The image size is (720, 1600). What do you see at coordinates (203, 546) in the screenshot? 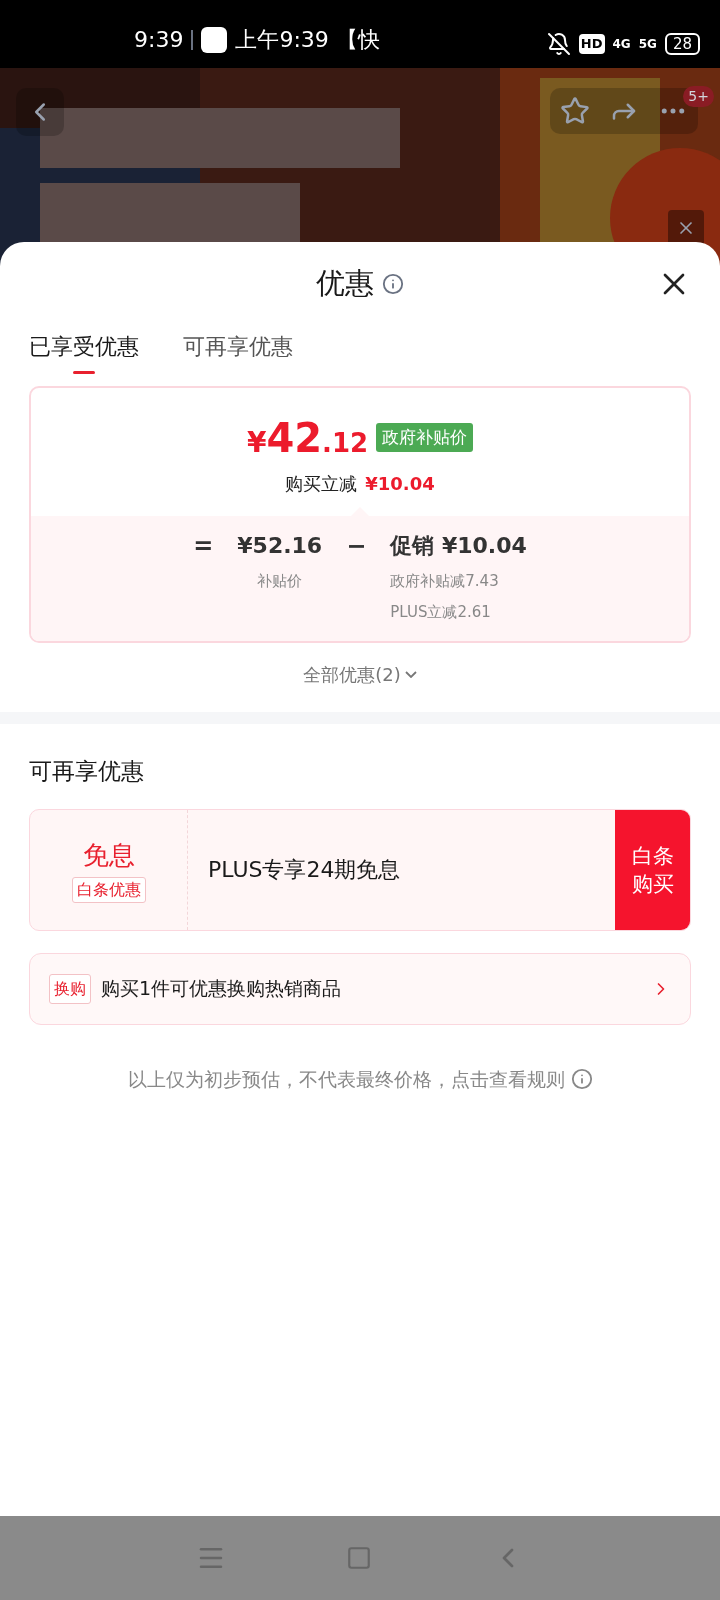
I see `operator-sign: =` at bounding box center [203, 546].